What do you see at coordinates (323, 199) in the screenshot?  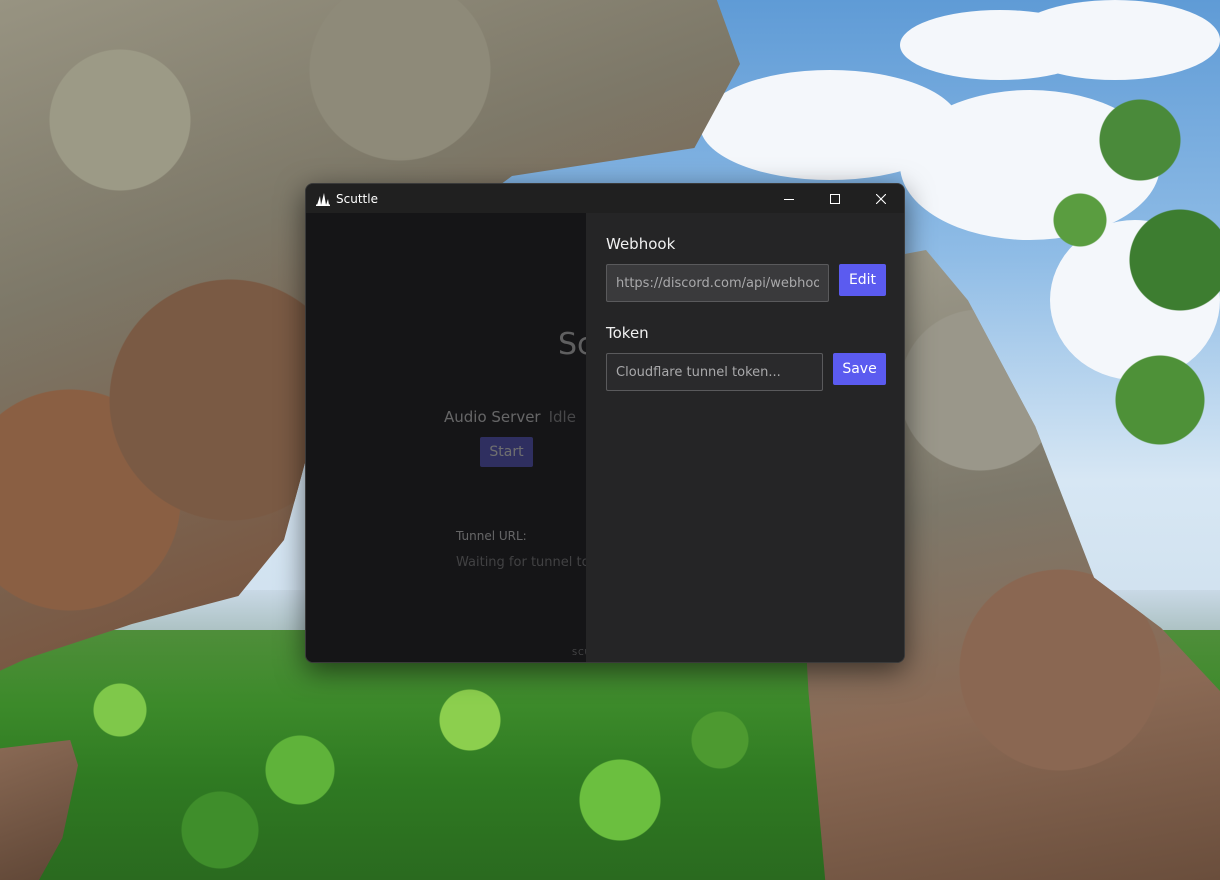 I see `app-logo-icon` at bounding box center [323, 199].